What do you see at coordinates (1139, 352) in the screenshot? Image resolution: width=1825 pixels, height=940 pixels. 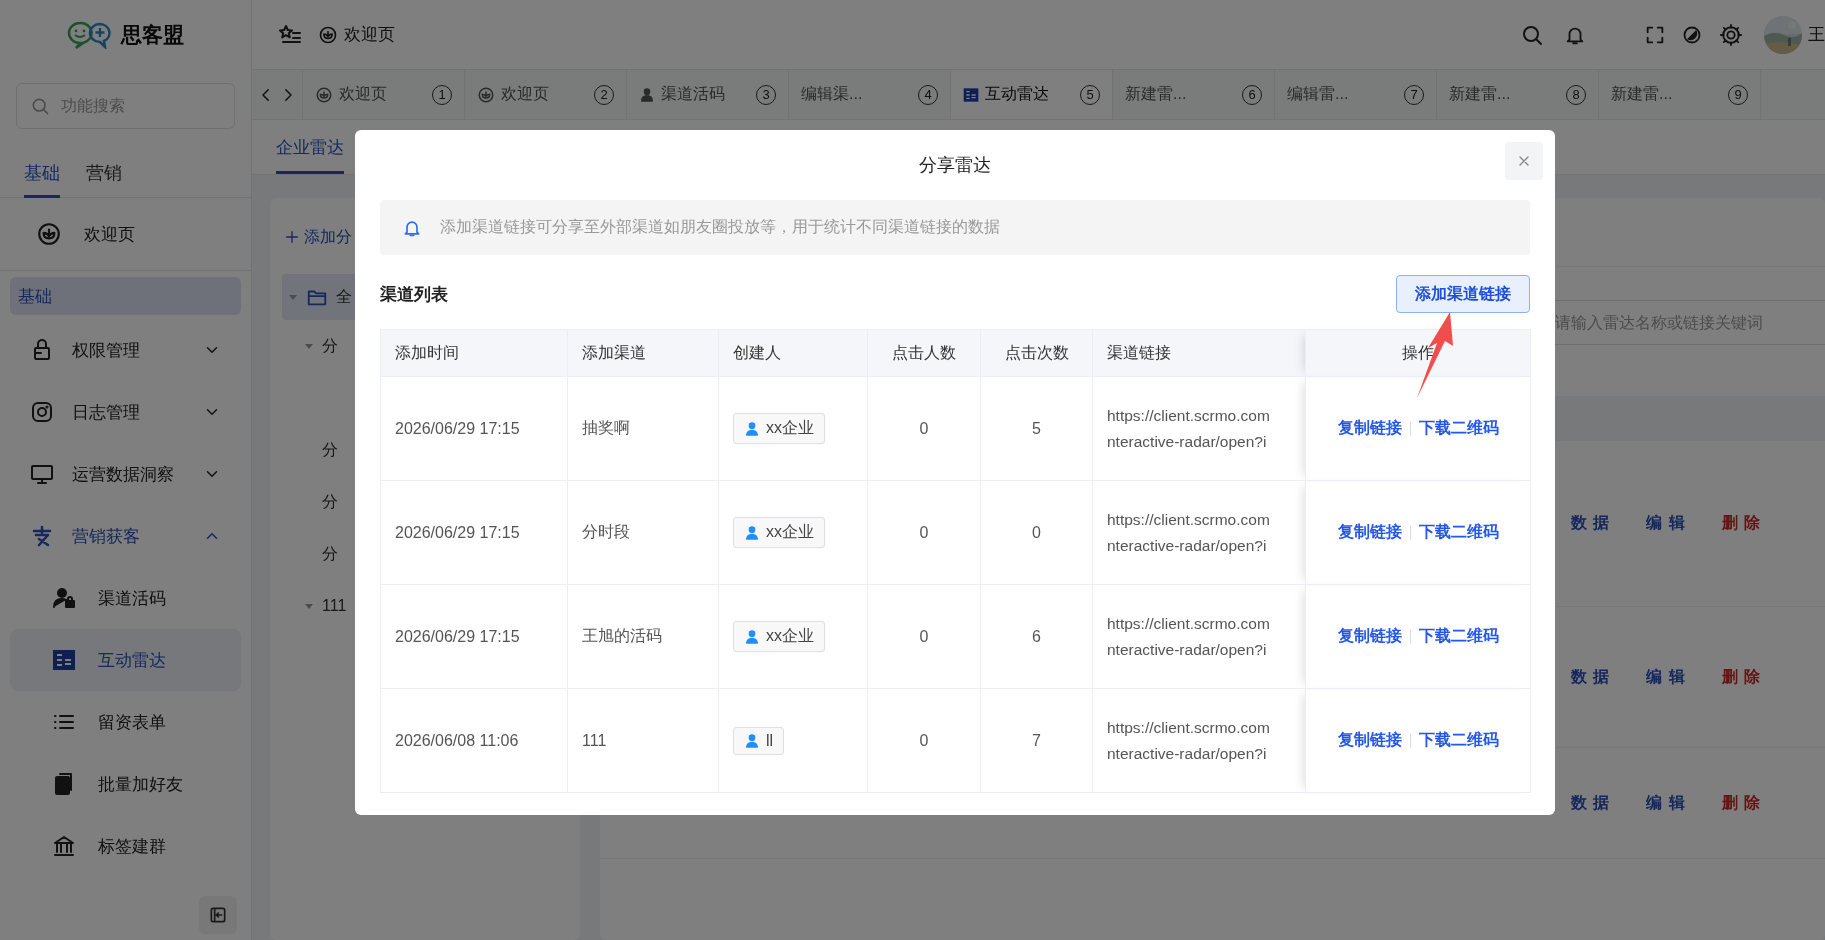 I see `column-header: 渠道链接` at bounding box center [1139, 352].